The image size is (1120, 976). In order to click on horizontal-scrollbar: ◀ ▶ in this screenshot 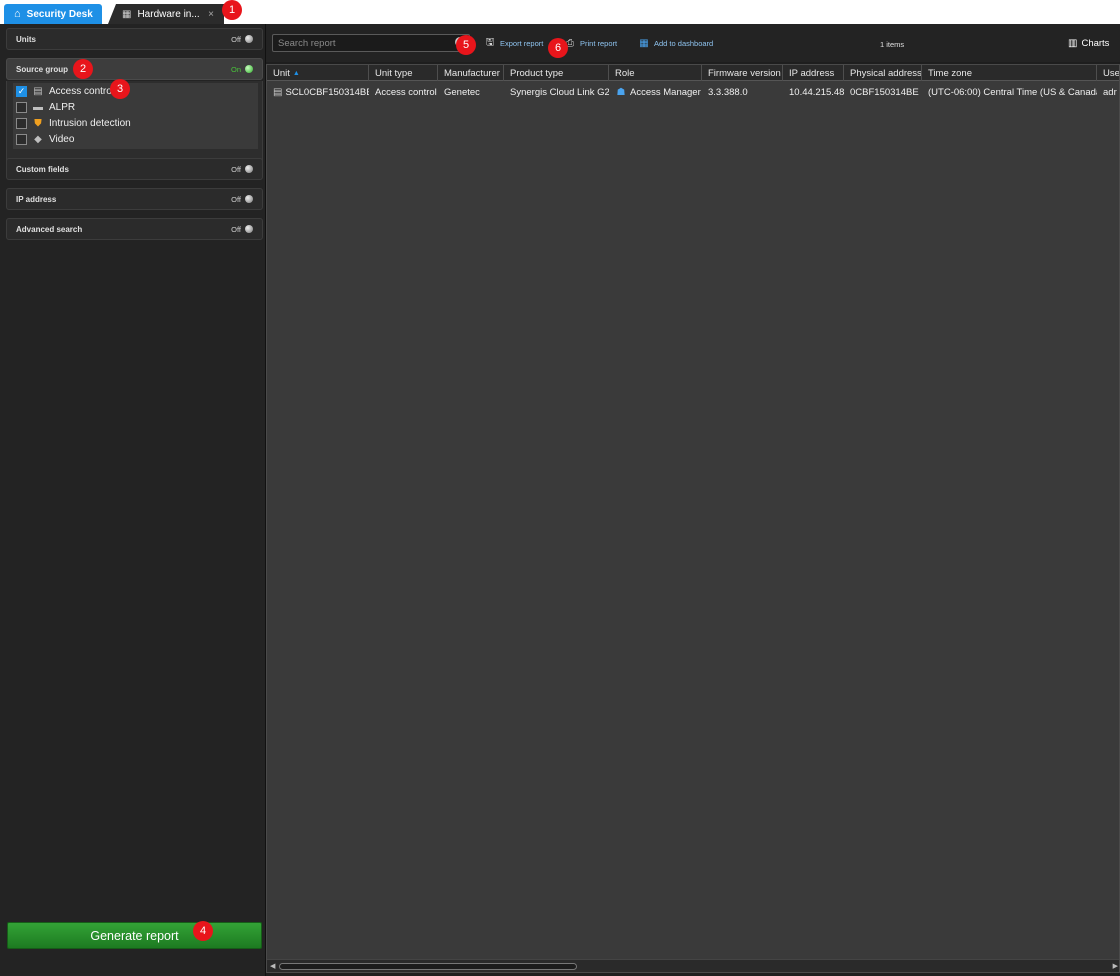, I will do `click(693, 965)`.